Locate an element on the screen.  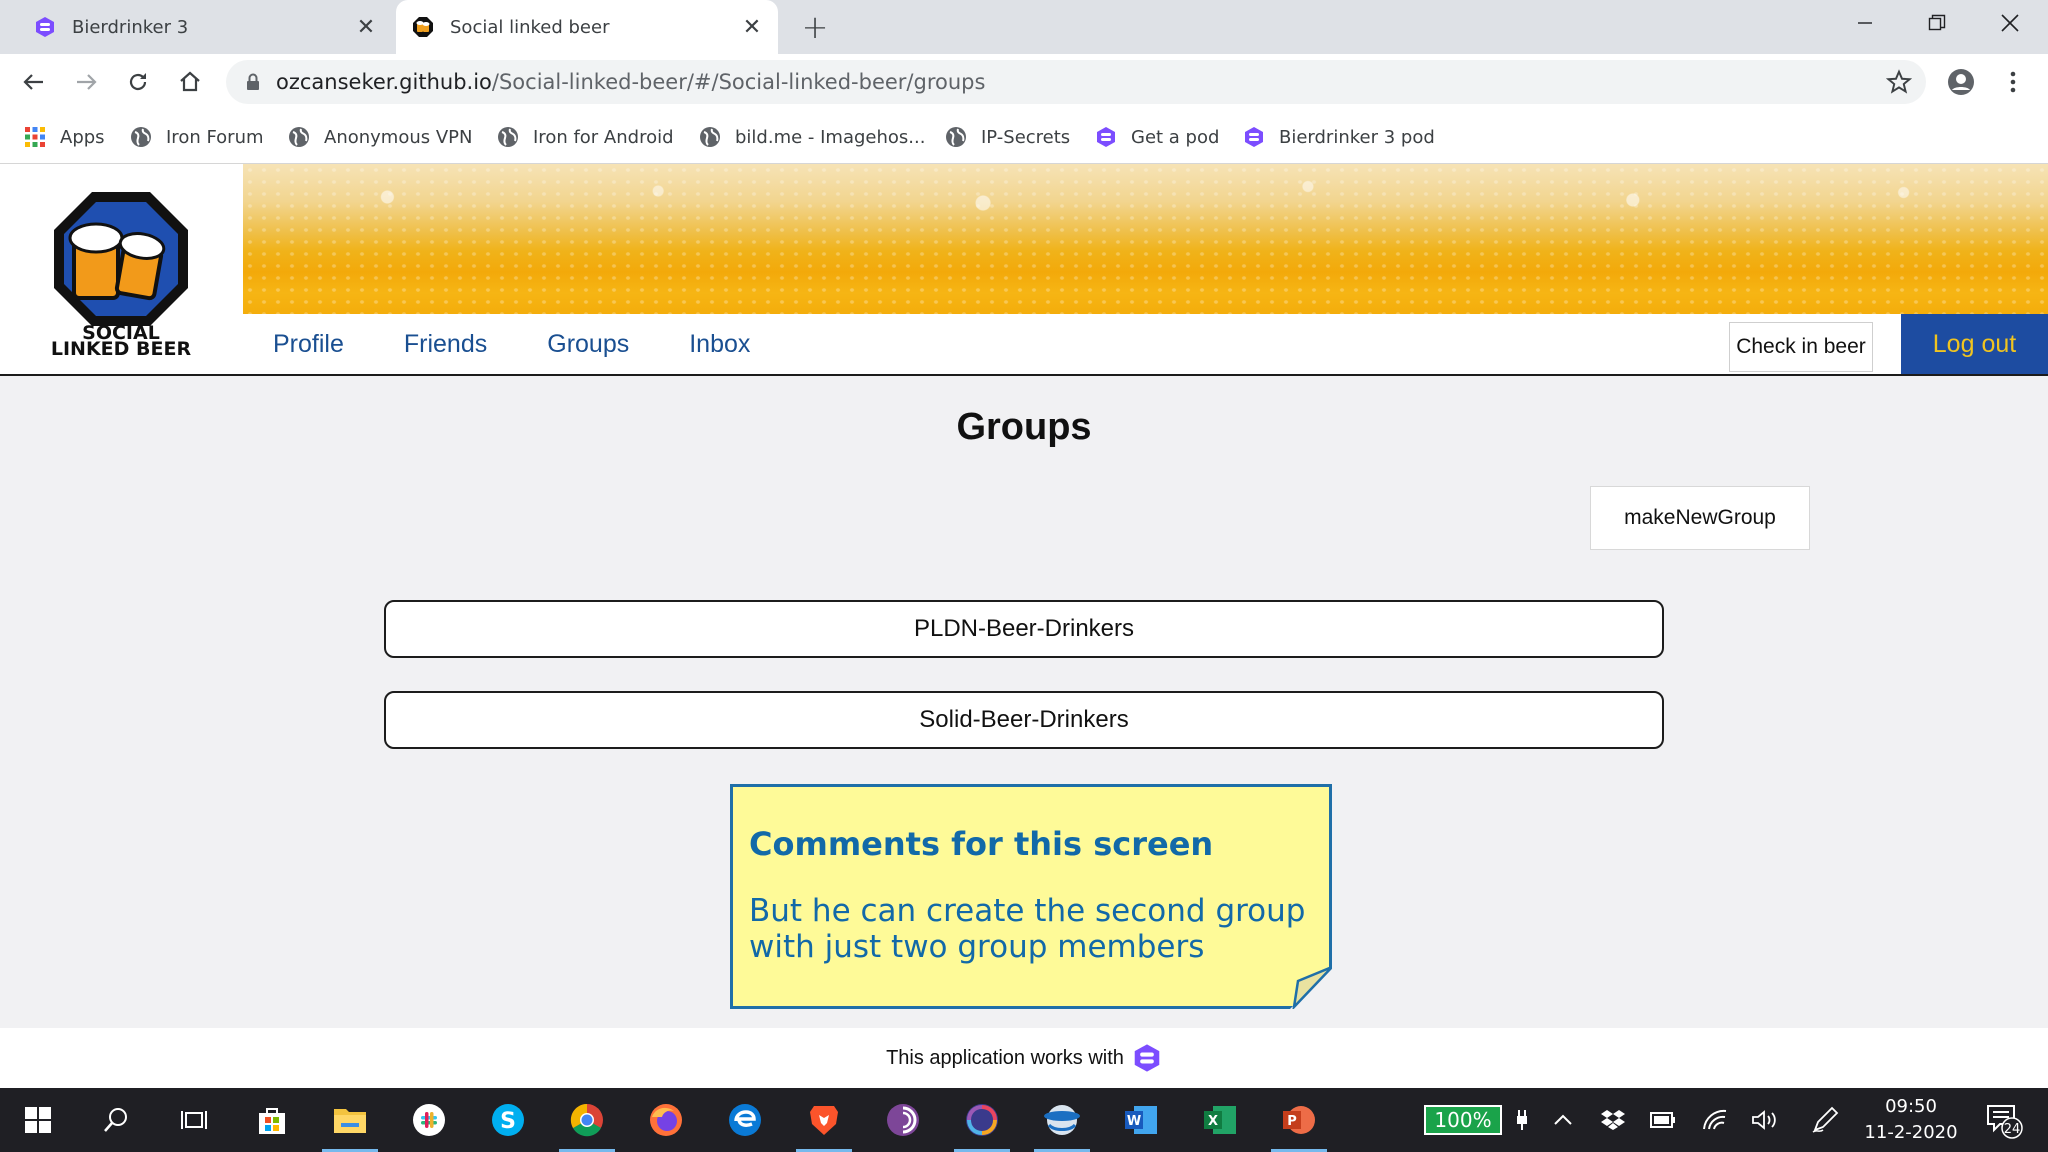
restore-button is located at coordinates (1937, 23).